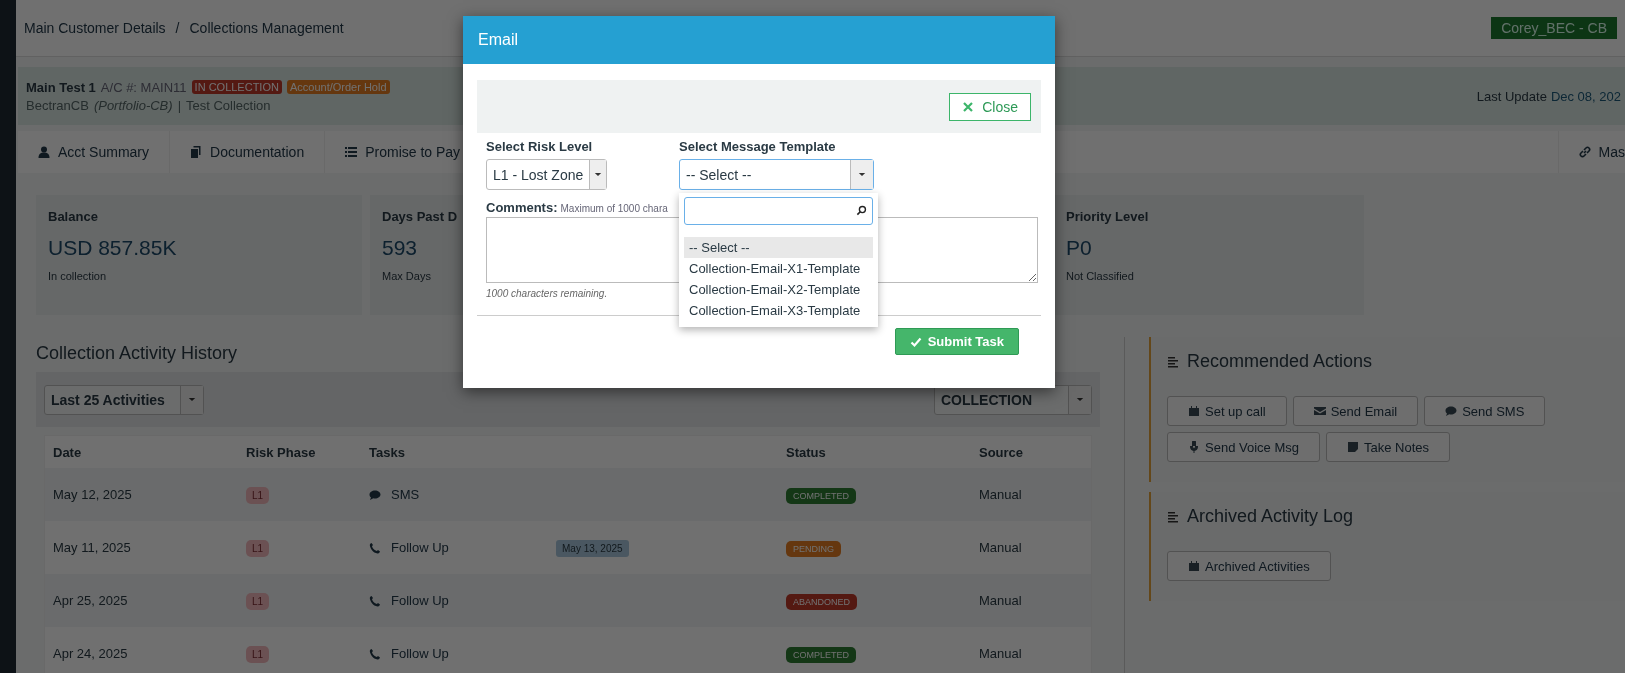  I want to click on column-header: Date, so click(67, 452).